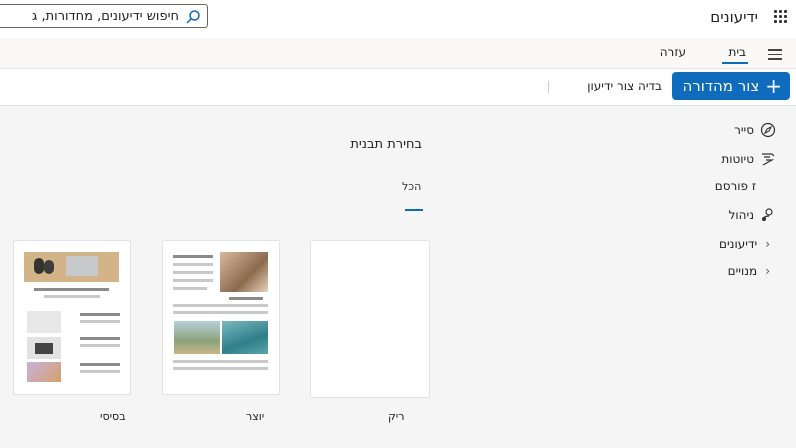 The height and width of the screenshot is (448, 796). What do you see at coordinates (72, 317) in the screenshot?
I see `template-card-basic` at bounding box center [72, 317].